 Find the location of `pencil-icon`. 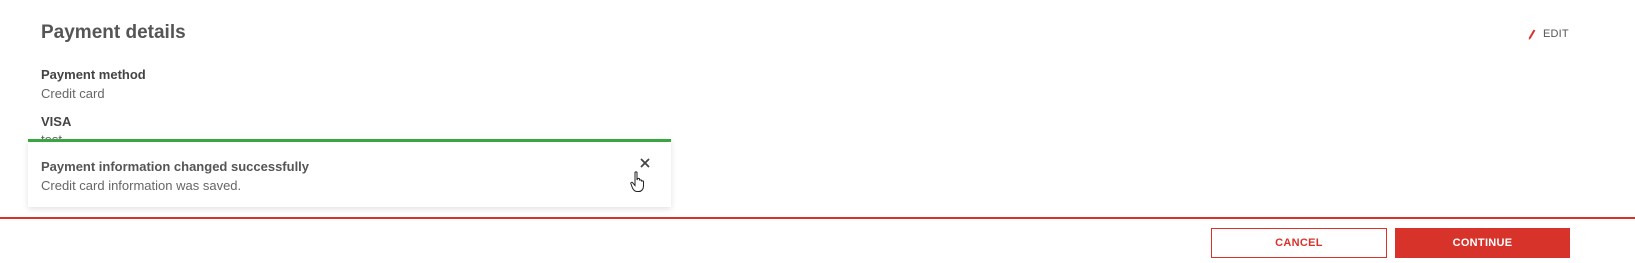

pencil-icon is located at coordinates (1532, 34).